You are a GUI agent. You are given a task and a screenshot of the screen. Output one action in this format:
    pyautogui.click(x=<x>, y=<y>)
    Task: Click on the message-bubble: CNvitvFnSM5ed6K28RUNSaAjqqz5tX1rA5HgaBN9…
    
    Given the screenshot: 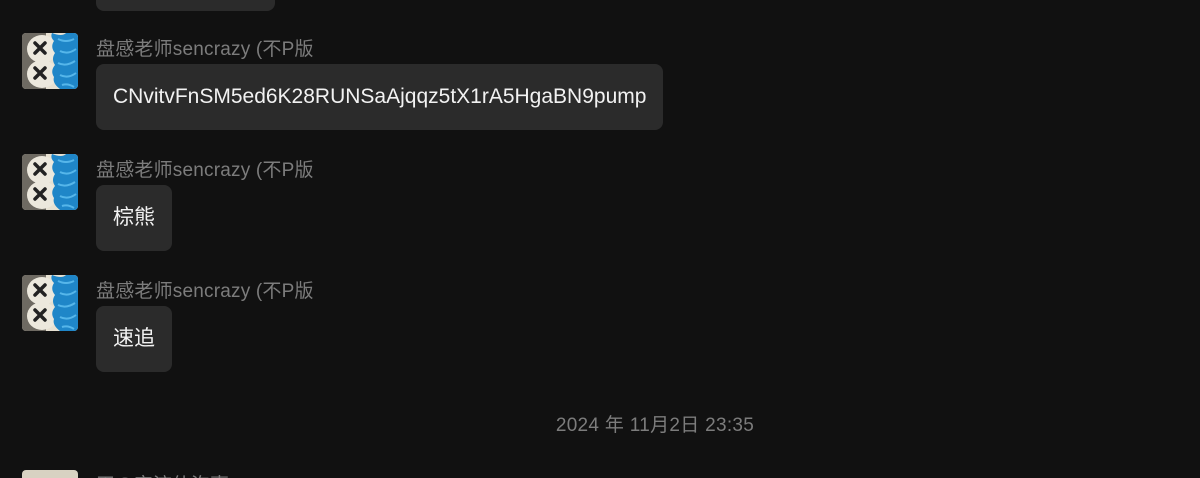 What is the action you would take?
    pyautogui.click(x=380, y=97)
    